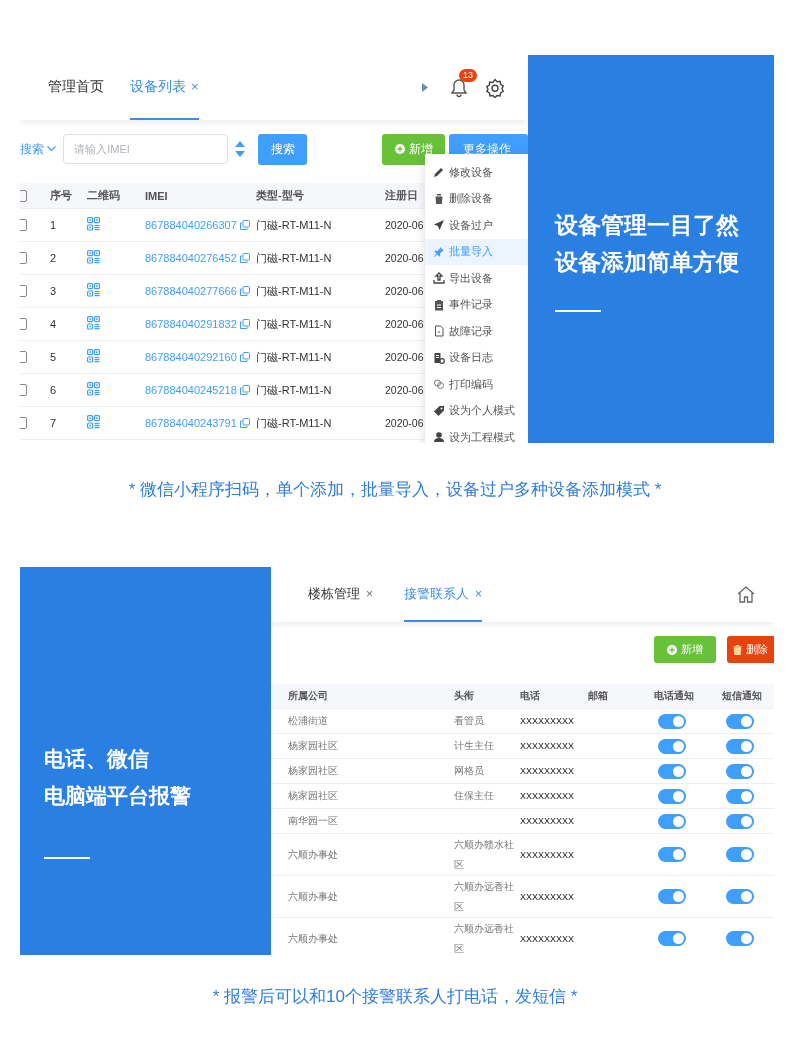 Image resolution: width=790 pixels, height=1045 pixels. I want to click on pin-icon, so click(439, 251).